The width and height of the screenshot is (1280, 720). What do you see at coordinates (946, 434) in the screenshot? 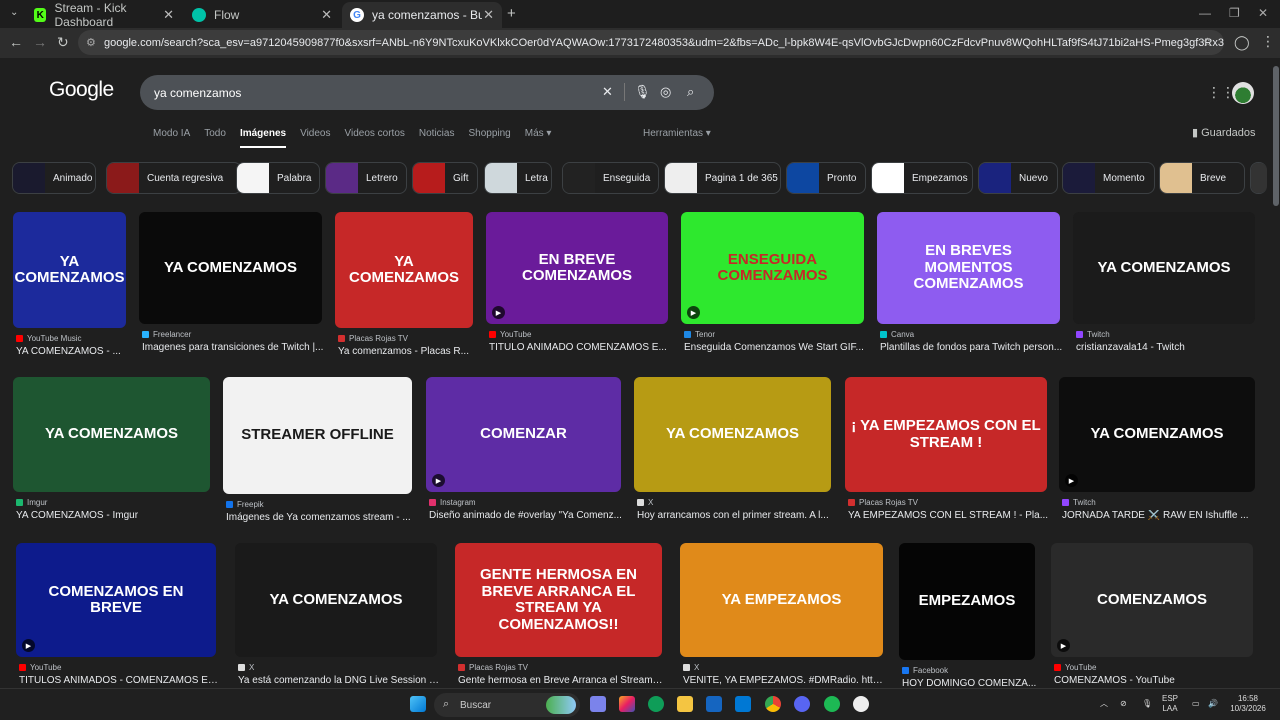
I see `image-result-thumbnail: ¡ YA EMPEZAMOS CON EL STREAM !` at bounding box center [946, 434].